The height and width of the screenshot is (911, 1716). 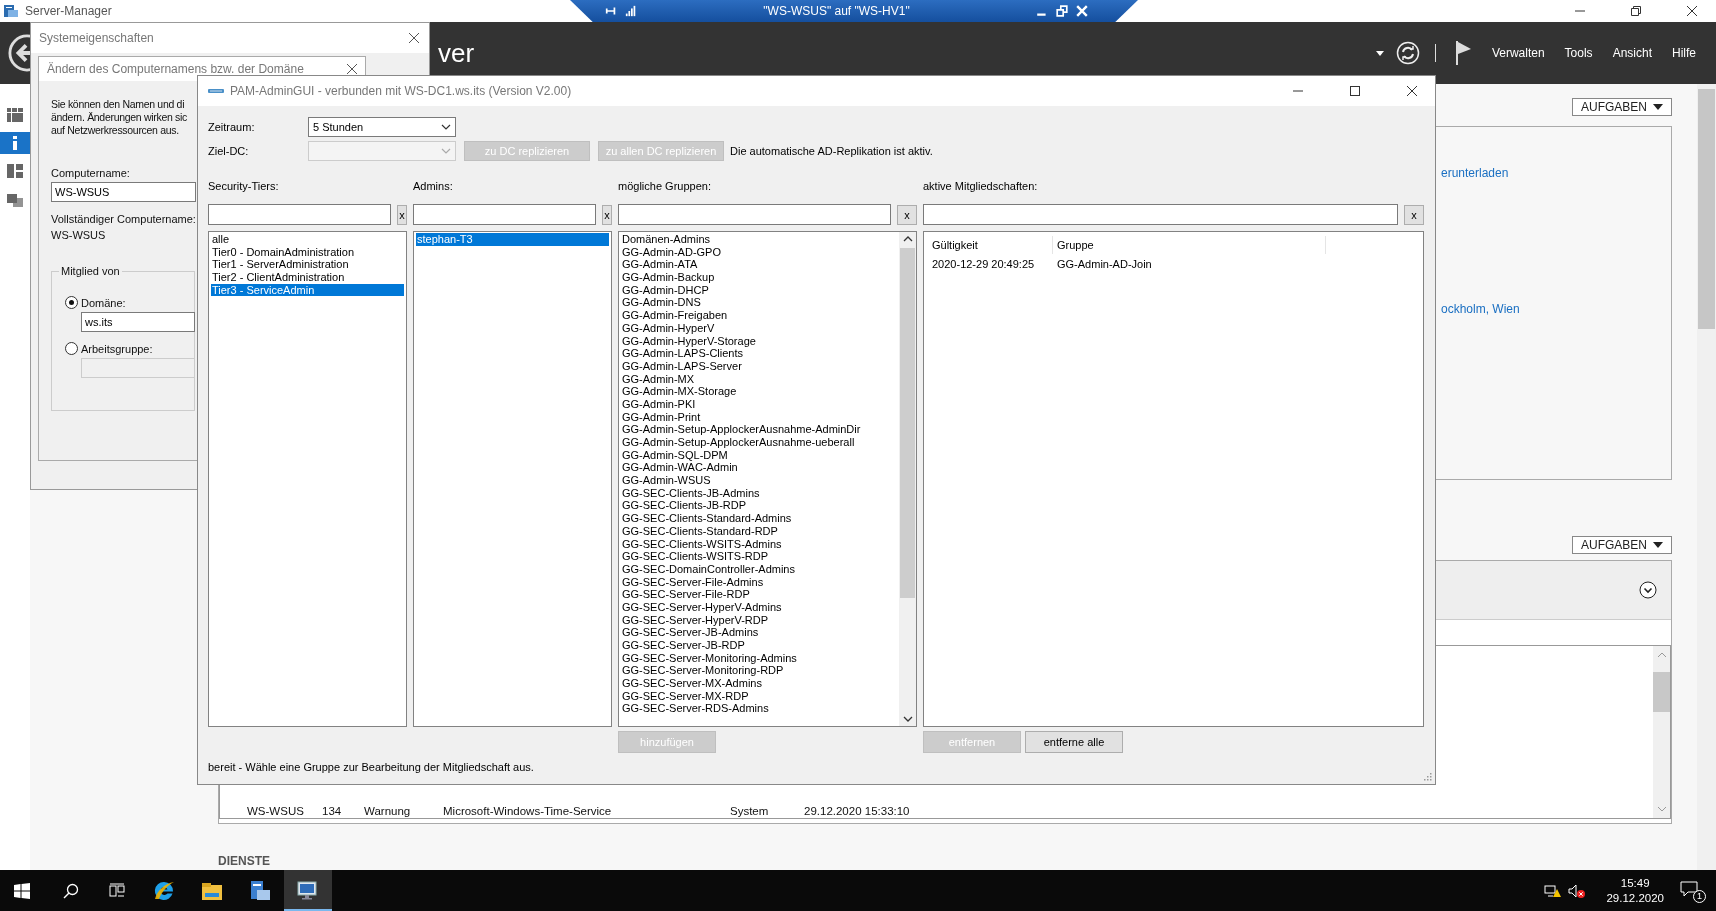 I want to click on list-item: Tier3 - ServiceAdmin, so click(x=307, y=290).